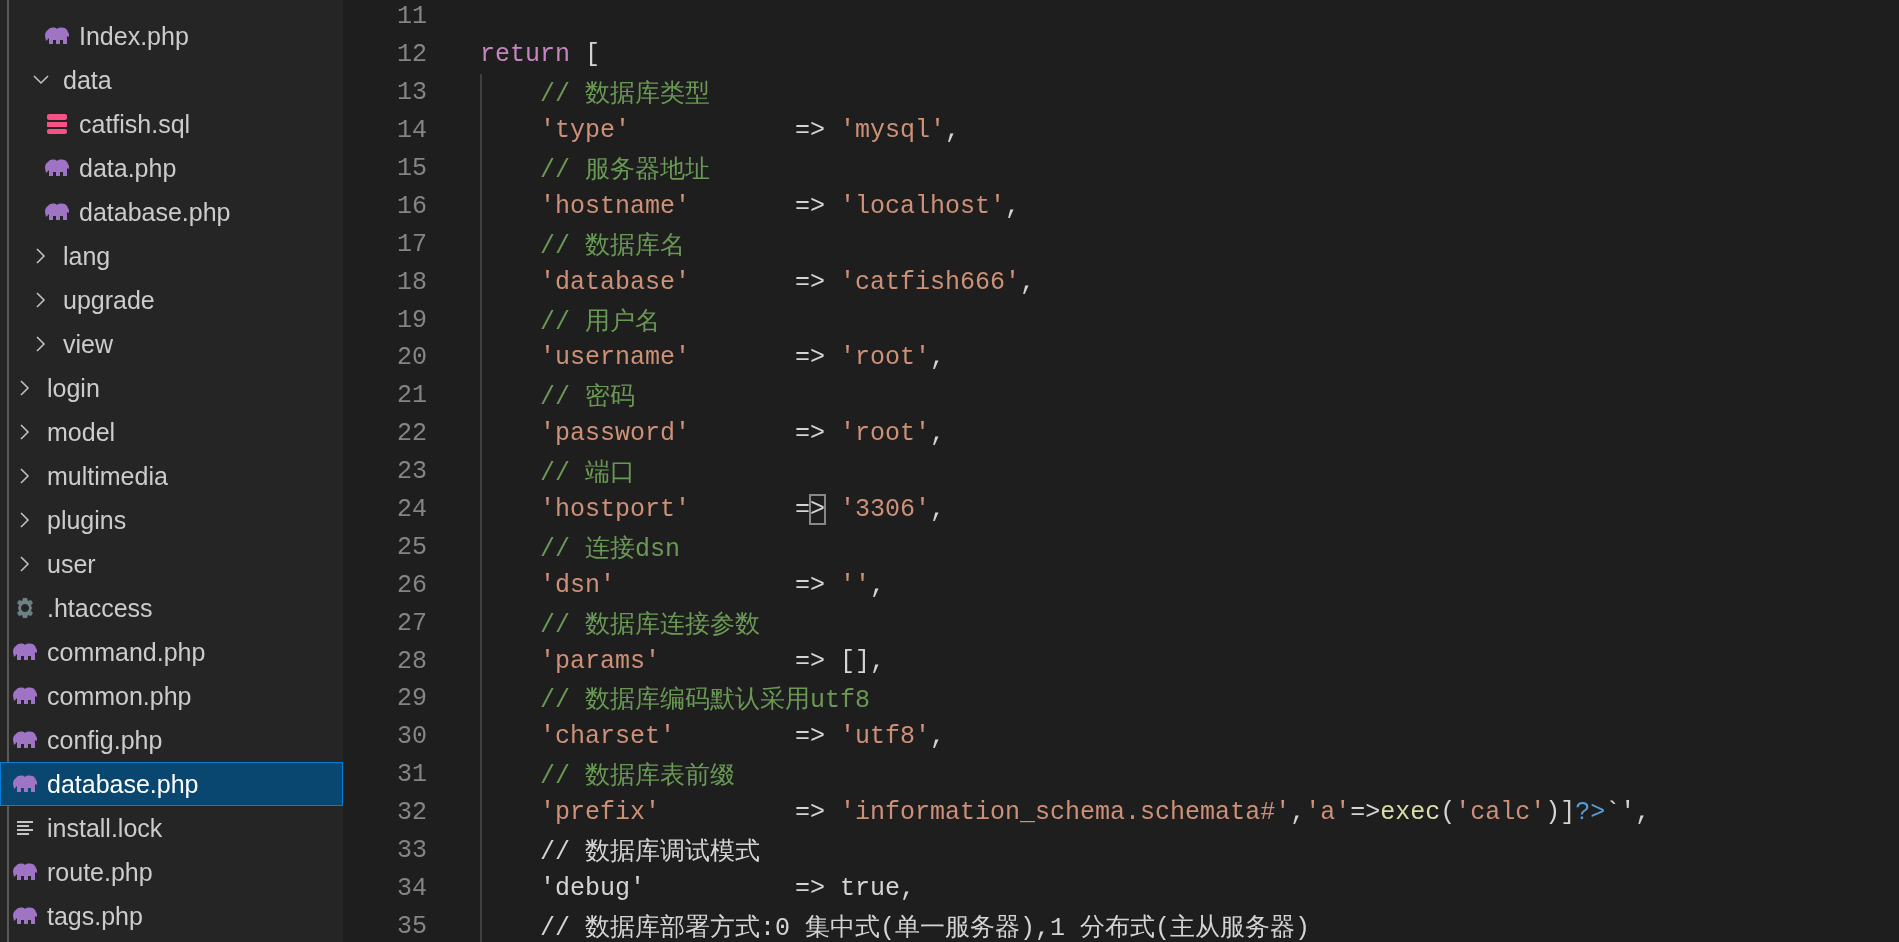 The image size is (1899, 942). I want to click on tree-item: multimedia, so click(171, 476).